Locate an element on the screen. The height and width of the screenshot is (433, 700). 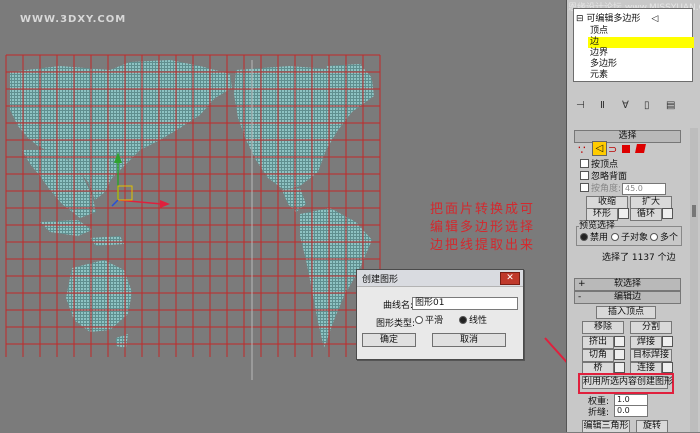
annotation-line-1: 把面片转换成可 is located at coordinates (483, 209).